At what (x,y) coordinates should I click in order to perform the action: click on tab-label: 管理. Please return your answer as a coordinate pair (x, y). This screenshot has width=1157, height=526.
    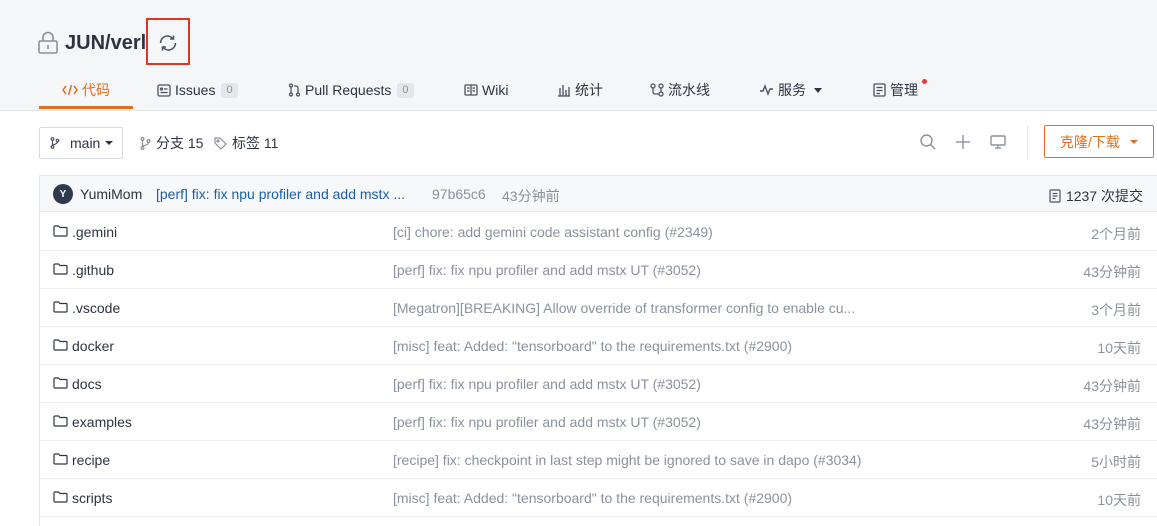
    Looking at the image, I should click on (904, 90).